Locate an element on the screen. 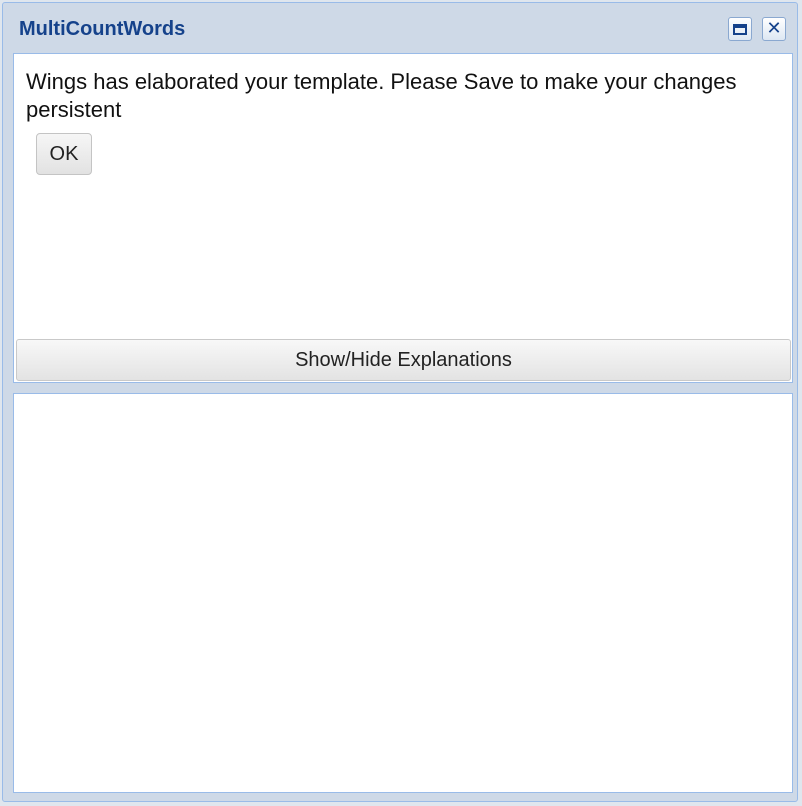 Image resolution: width=802 pixels, height=806 pixels. close-icon: ✕ is located at coordinates (774, 28).